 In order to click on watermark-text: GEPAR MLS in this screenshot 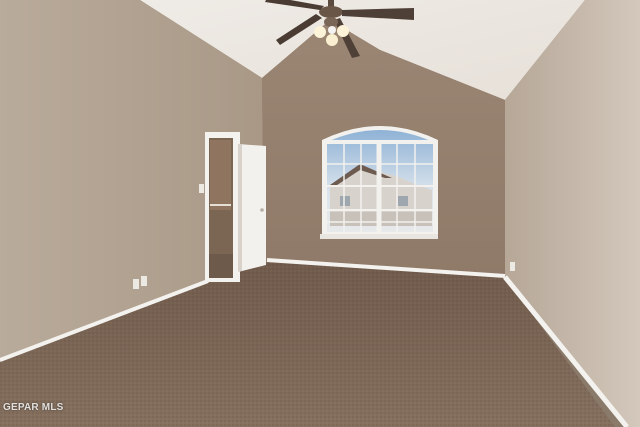, I will do `click(33, 407)`.